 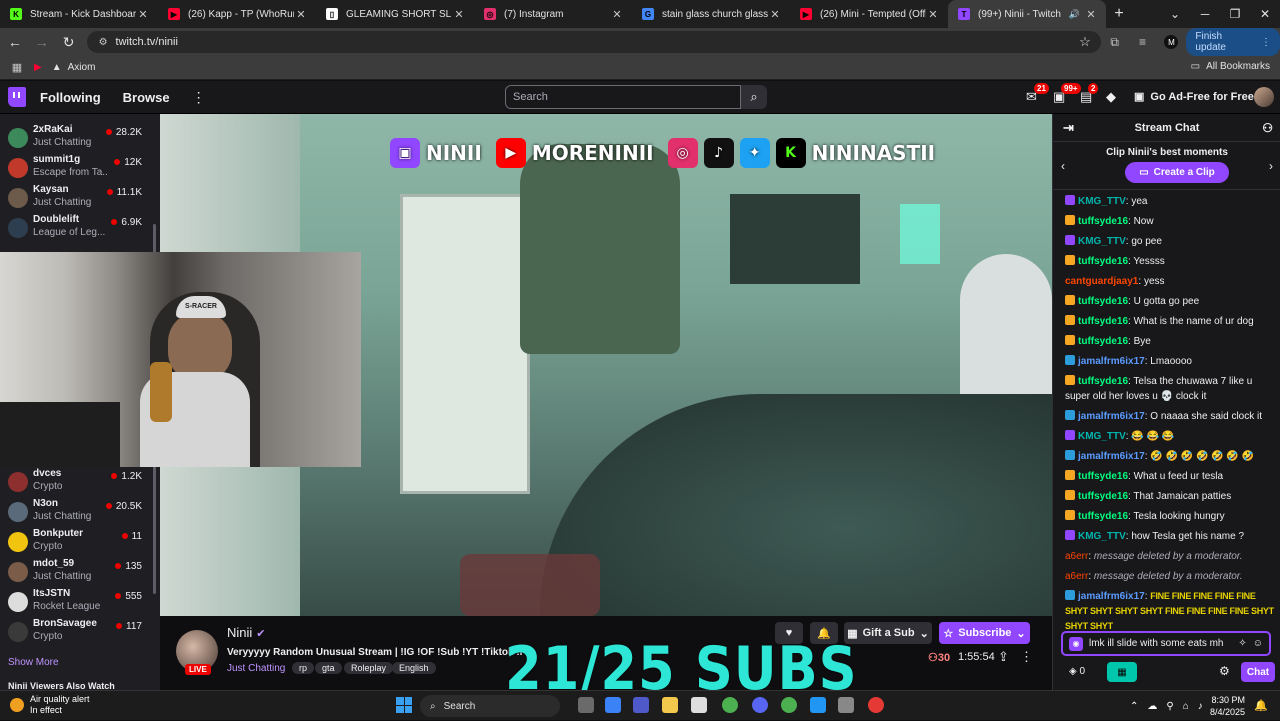 I want to click on bookmark-axiom: ▲ Axiom, so click(x=74, y=67).